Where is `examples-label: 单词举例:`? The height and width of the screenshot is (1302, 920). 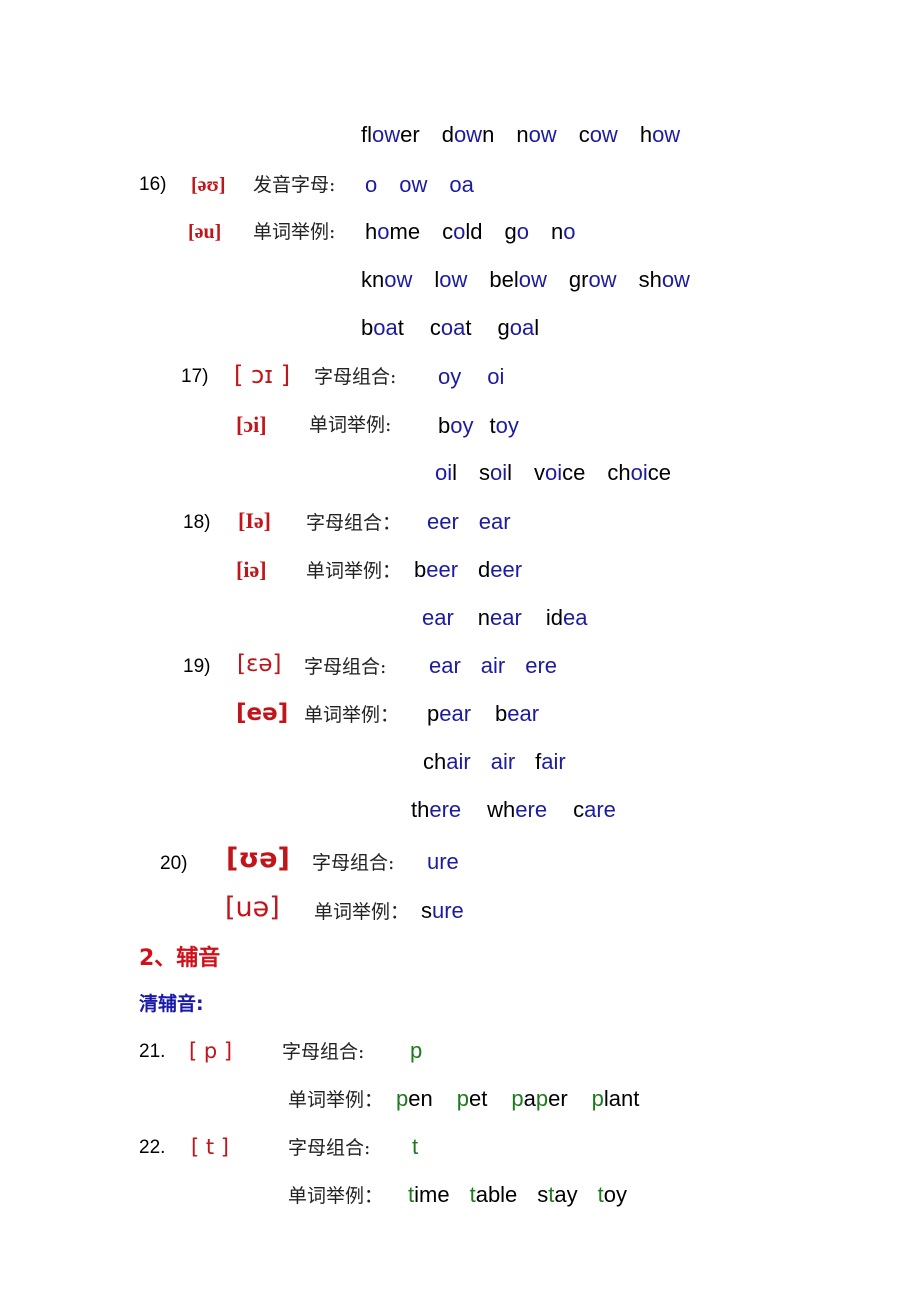 examples-label: 单词举例: is located at coordinates (294, 232).